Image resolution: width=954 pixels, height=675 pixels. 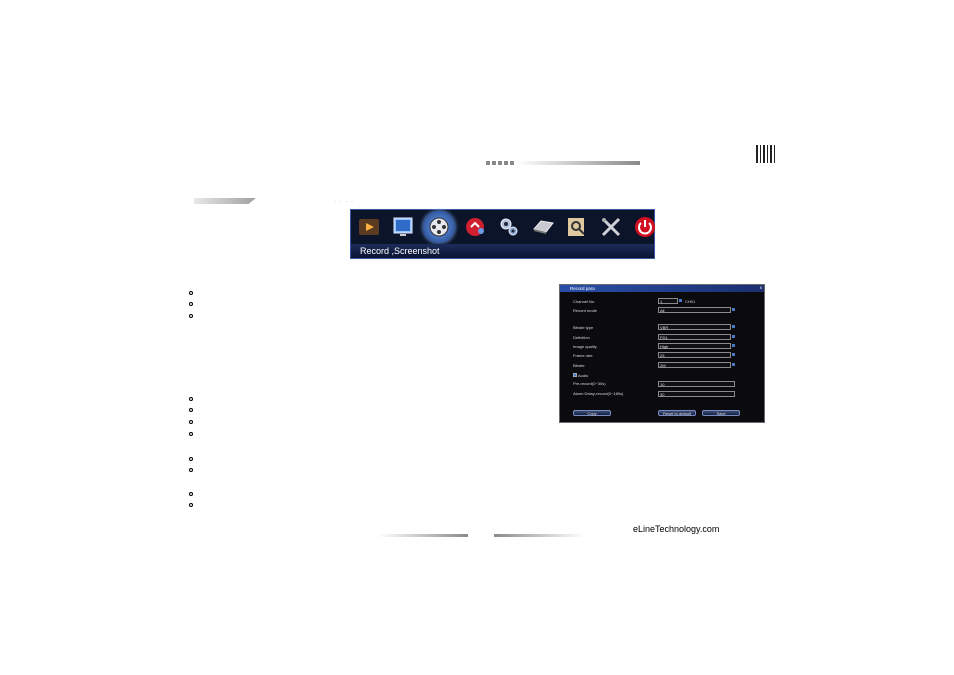 What do you see at coordinates (500, 163) in the screenshot?
I see `header-dash-decoration` at bounding box center [500, 163].